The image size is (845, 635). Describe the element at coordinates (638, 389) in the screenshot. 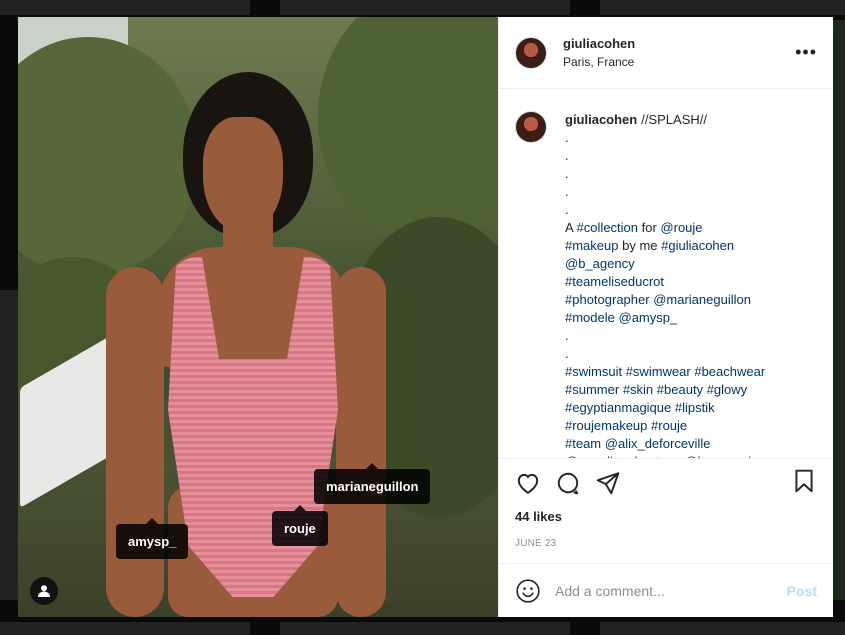

I see `hashtag-link: #skin` at that location.